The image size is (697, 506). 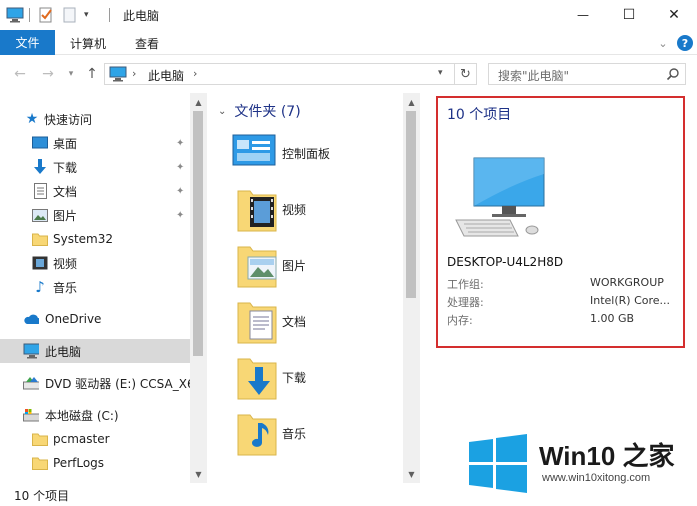 What do you see at coordinates (70, 15) in the screenshot?
I see `new-folder-icon` at bounding box center [70, 15].